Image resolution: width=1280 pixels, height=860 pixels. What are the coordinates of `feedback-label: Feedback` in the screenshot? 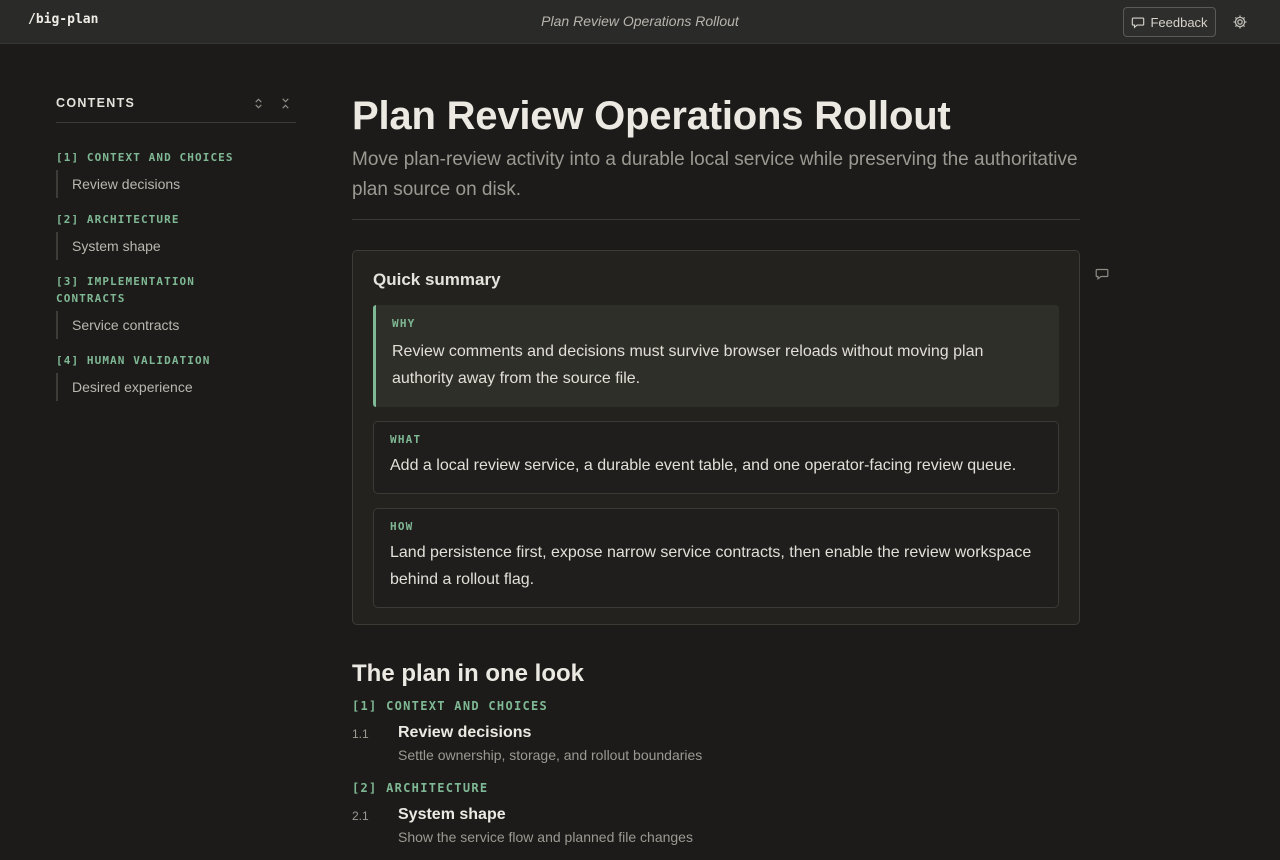 It's located at (1179, 22).